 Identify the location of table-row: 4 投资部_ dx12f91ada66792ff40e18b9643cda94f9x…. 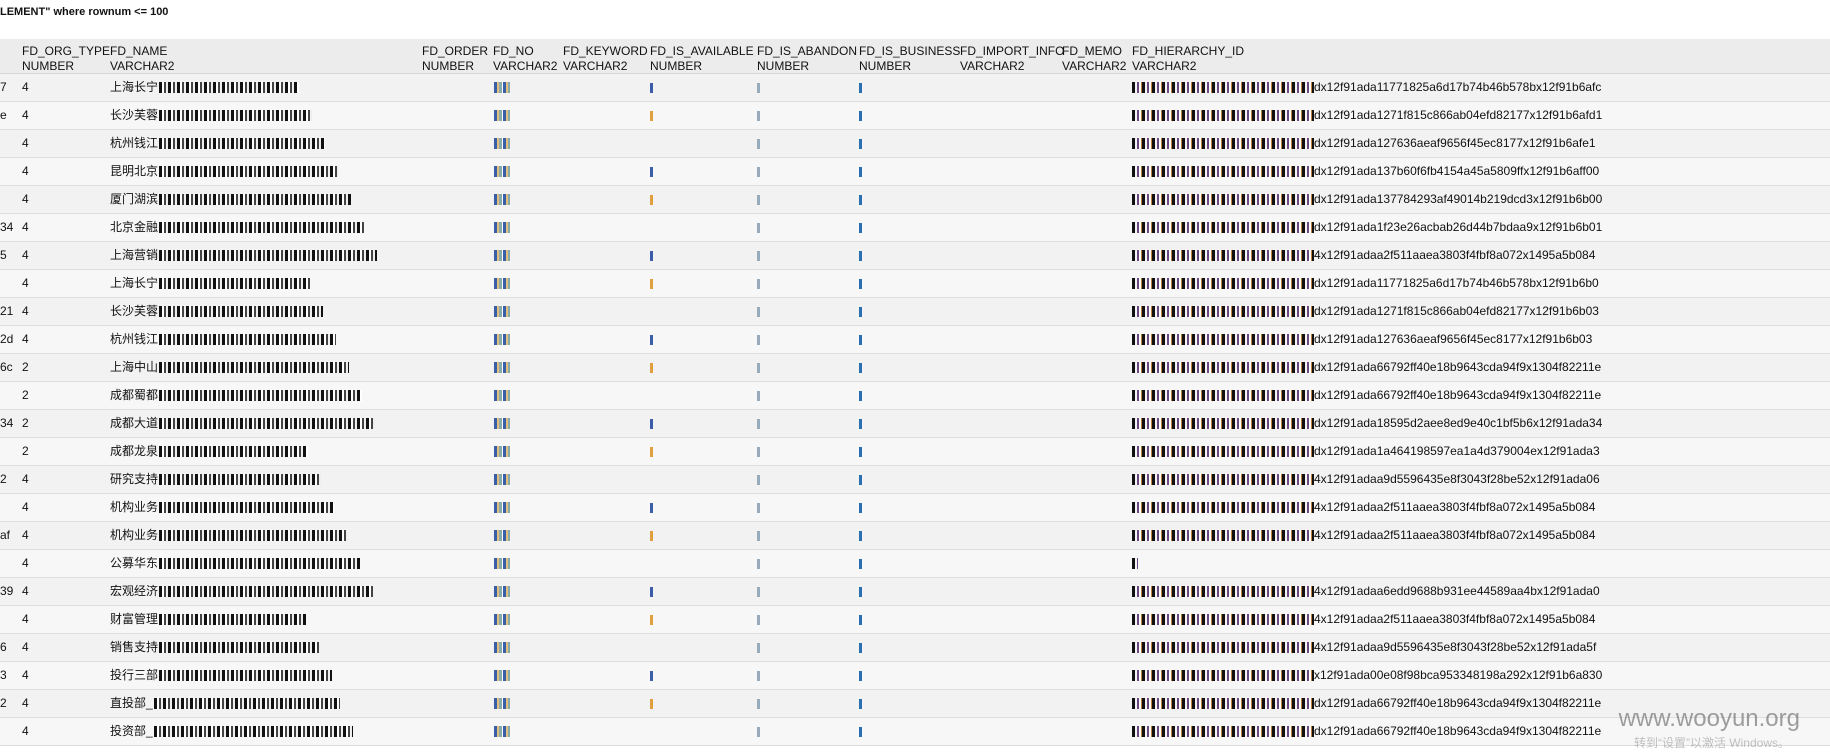
(915, 732).